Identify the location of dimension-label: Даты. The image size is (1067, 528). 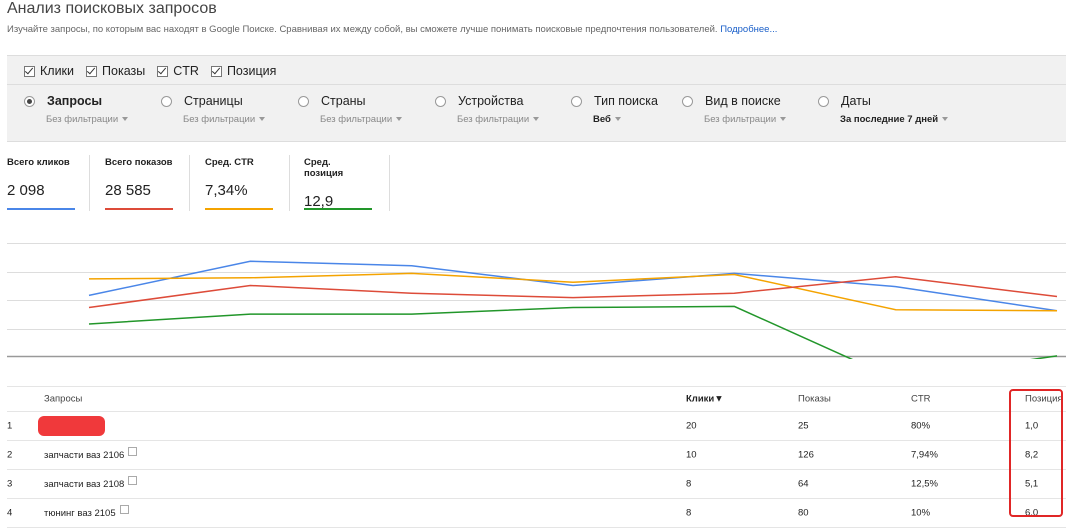
(856, 101).